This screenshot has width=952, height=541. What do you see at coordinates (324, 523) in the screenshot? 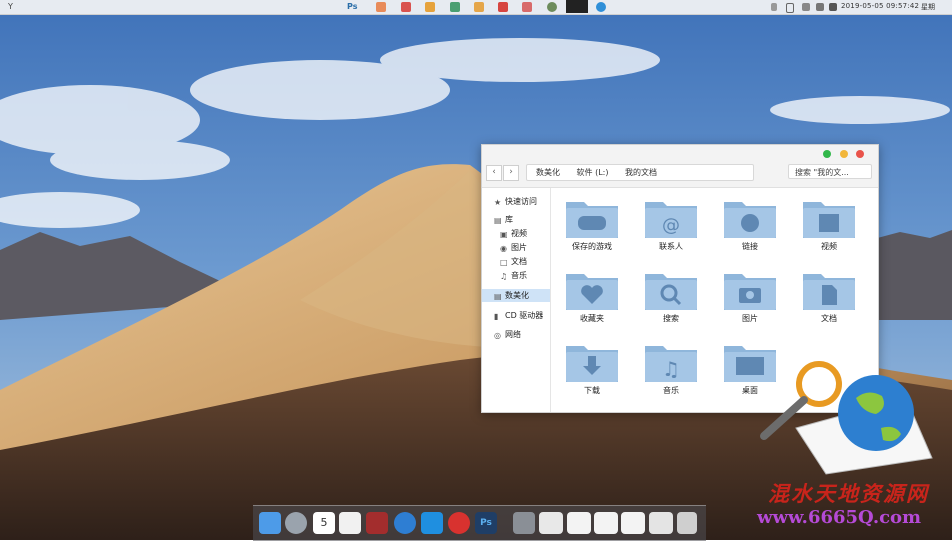
I see `calendar-icon: 5` at bounding box center [324, 523].